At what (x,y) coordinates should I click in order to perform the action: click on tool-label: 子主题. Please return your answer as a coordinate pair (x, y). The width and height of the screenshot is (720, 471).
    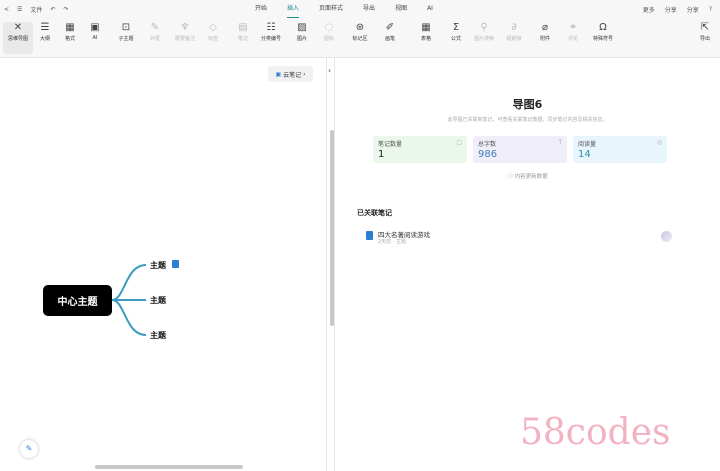
    Looking at the image, I should click on (126, 39).